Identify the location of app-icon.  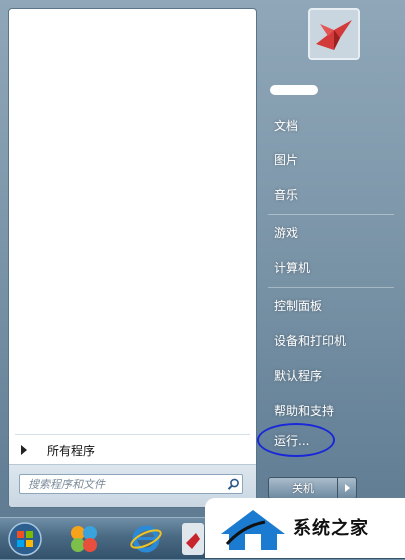
(193, 539).